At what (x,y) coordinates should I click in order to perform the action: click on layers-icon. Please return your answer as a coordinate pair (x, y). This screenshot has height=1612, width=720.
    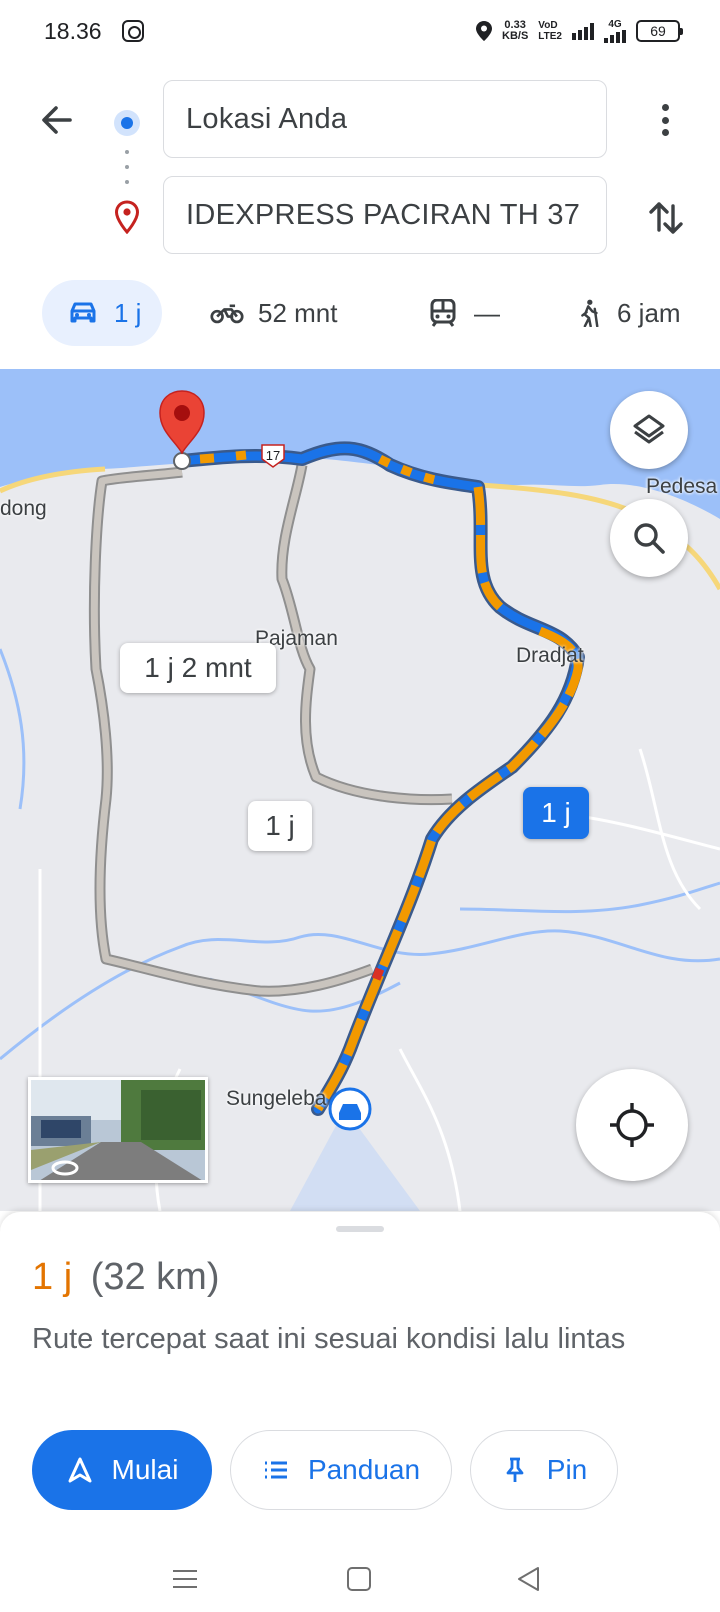
    Looking at the image, I should click on (649, 429).